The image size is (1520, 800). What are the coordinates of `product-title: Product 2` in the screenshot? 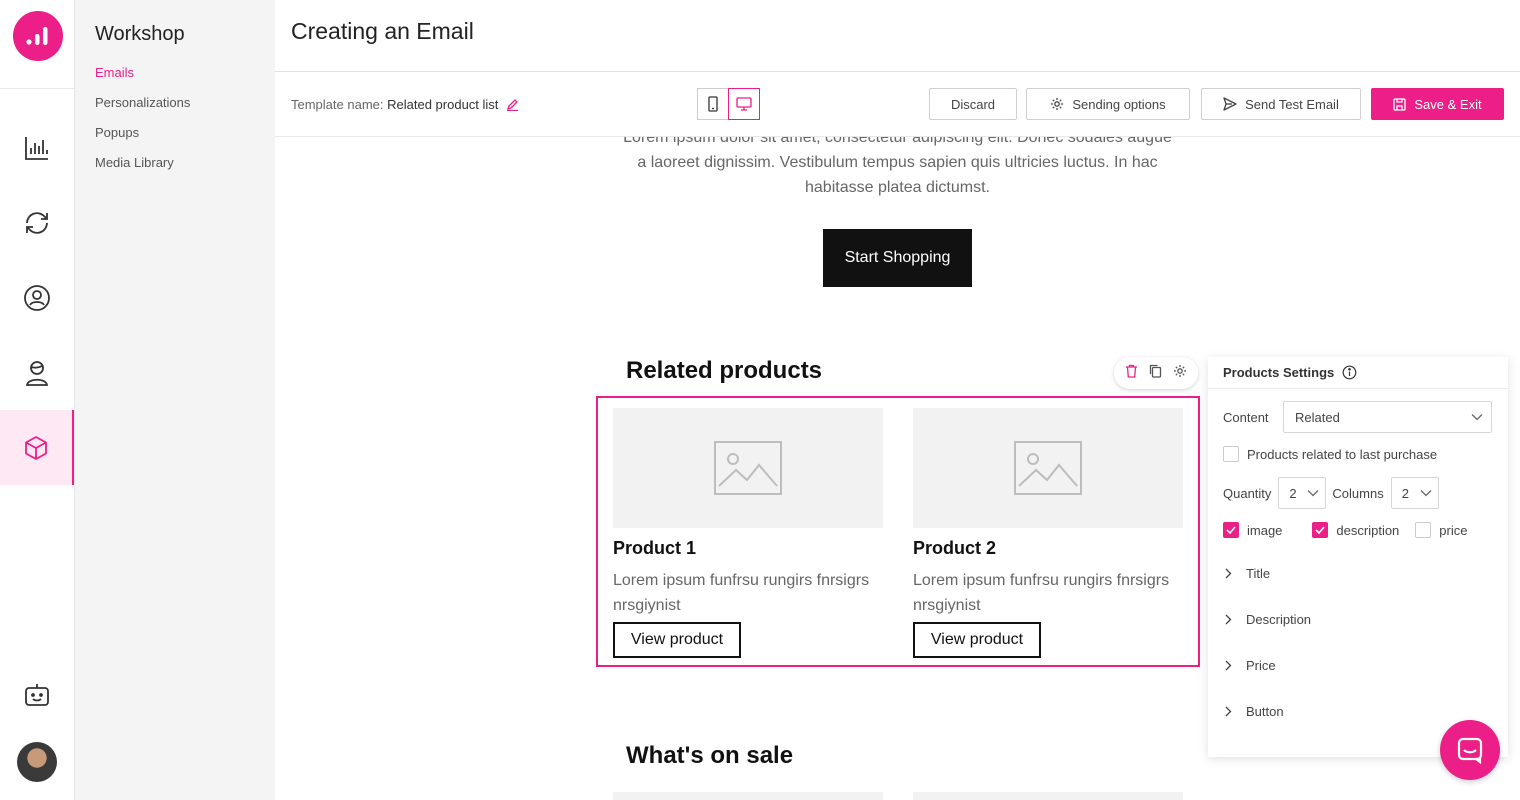 It's located at (955, 548).